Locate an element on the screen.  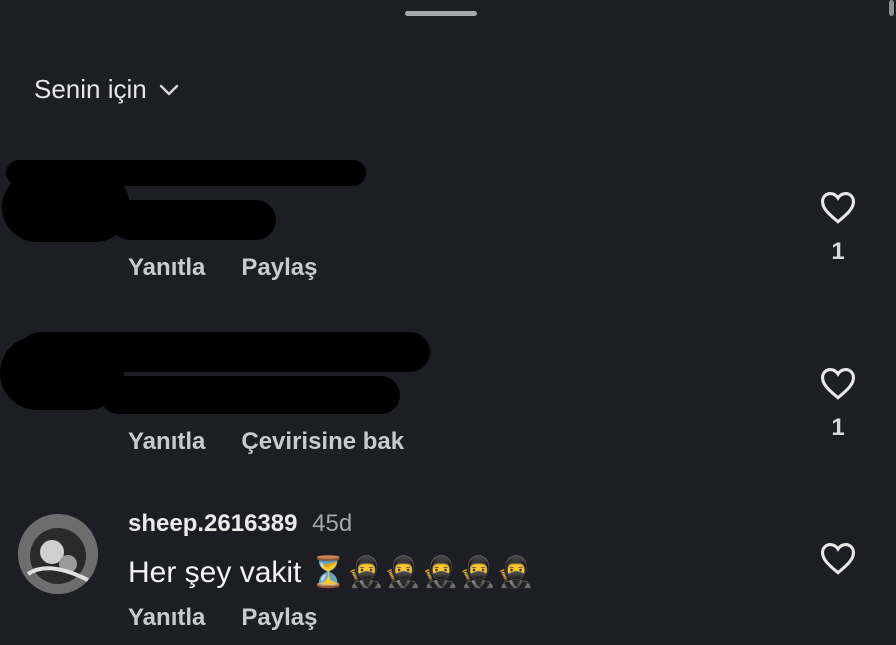
scrollbar is located at coordinates (891, 8).